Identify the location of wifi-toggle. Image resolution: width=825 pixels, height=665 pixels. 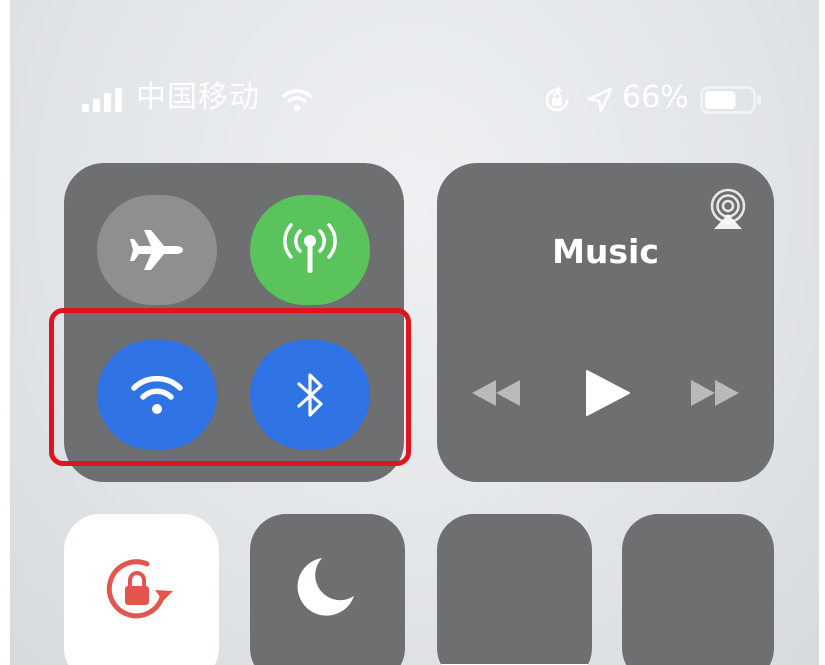
(157, 395).